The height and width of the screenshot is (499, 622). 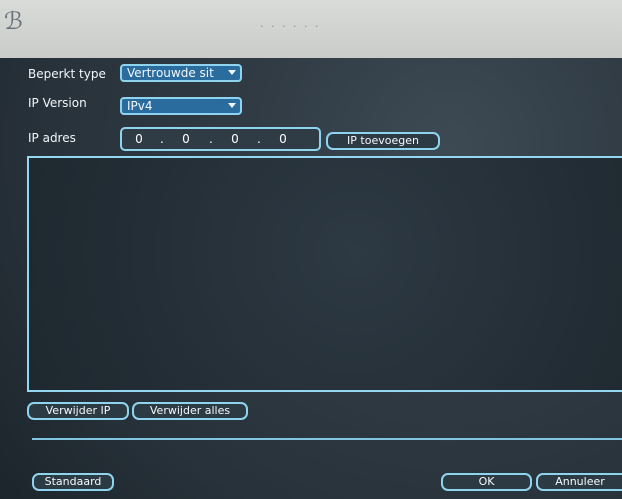 I want to click on ip-octet-4: 0, so click(x=283, y=139).